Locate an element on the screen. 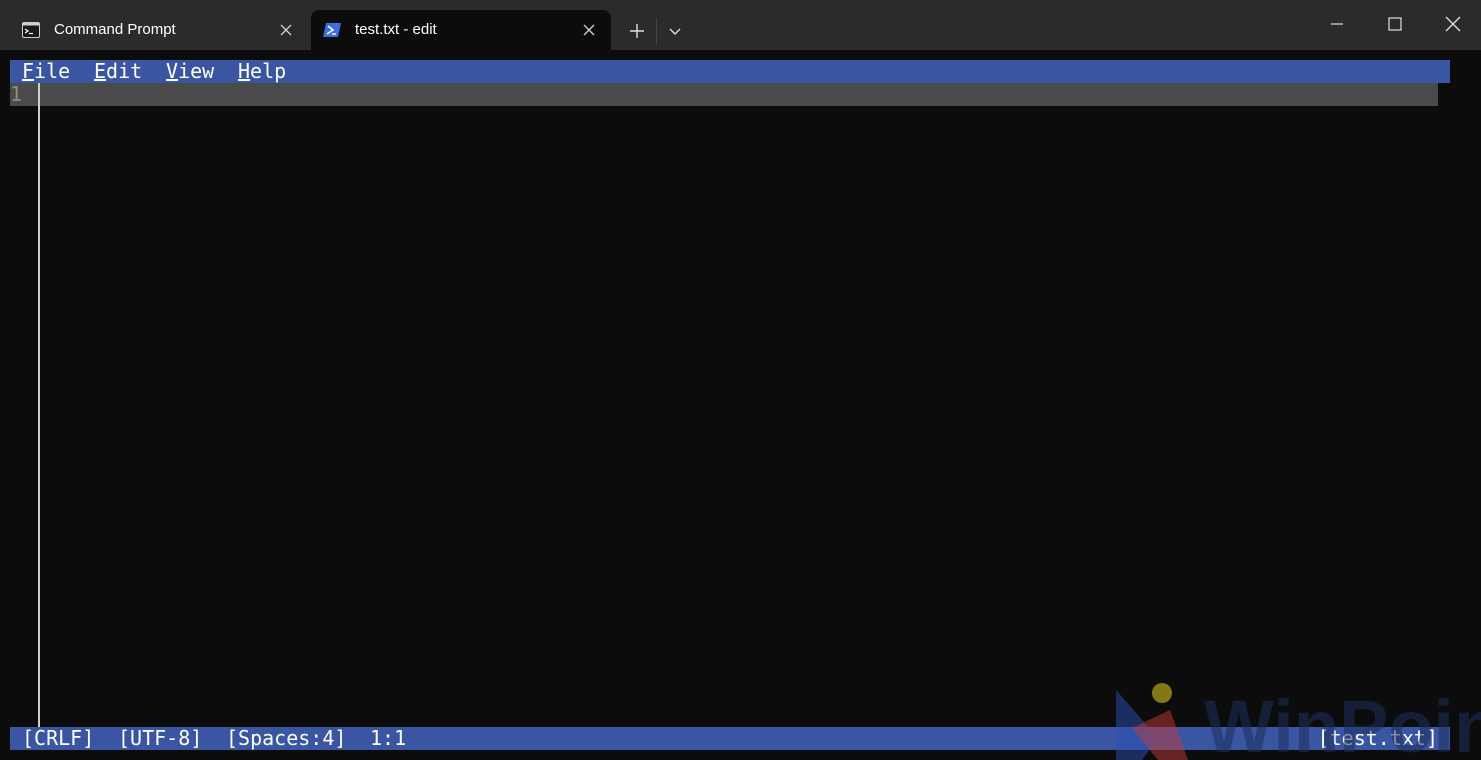  menu-file: File is located at coordinates (46, 71).